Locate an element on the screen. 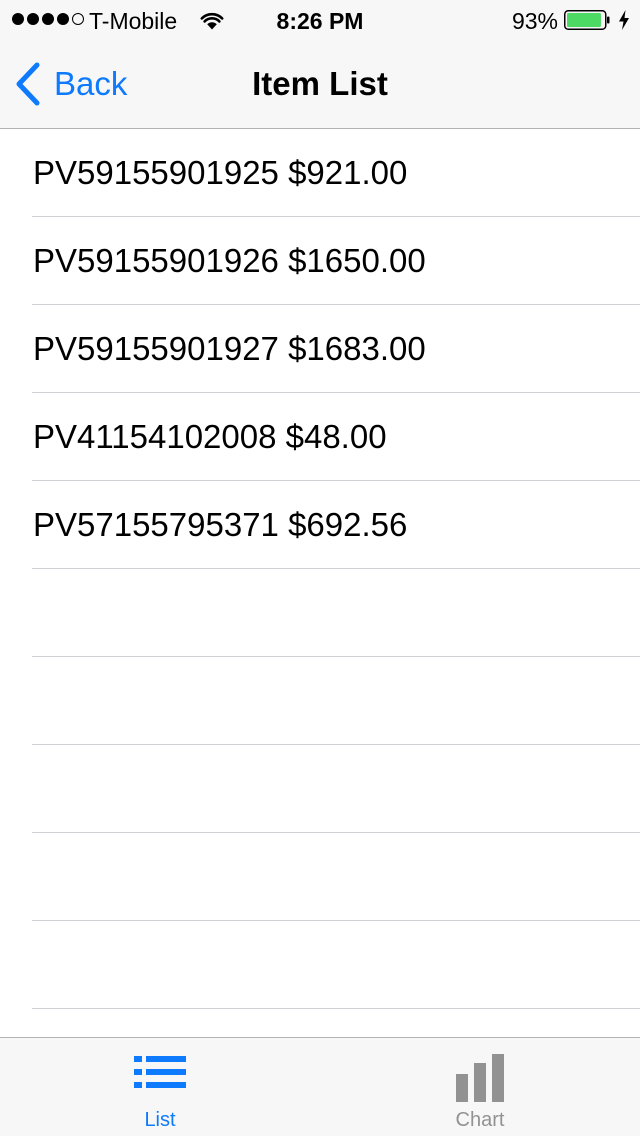 This screenshot has height=1136, width=640. list-item-label: PV41154102008 $48.00 is located at coordinates (210, 436).